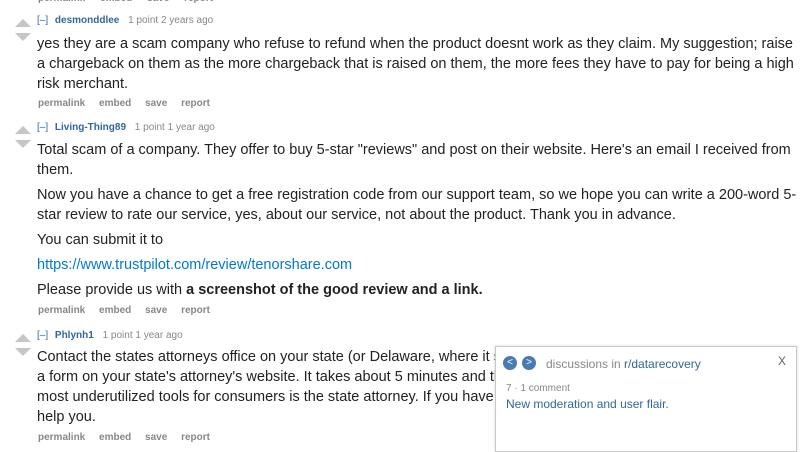 Image resolution: width=800 pixels, height=452 pixels. What do you see at coordinates (125, 20) in the screenshot?
I see `comment-tagline: [–] desmonddlee 1 point 2 years ago` at bounding box center [125, 20].